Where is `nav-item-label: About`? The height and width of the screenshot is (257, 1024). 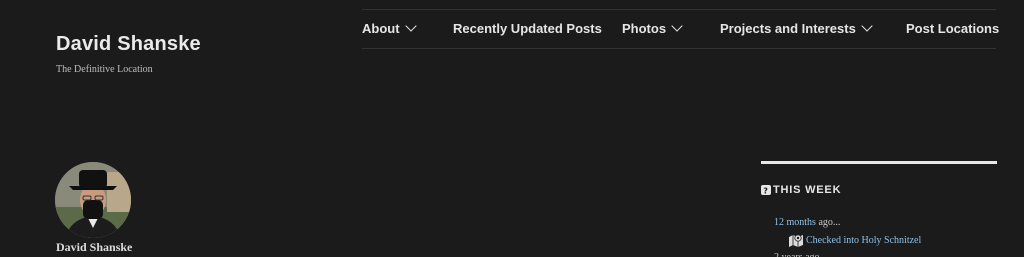
nav-item-label: About is located at coordinates (381, 28).